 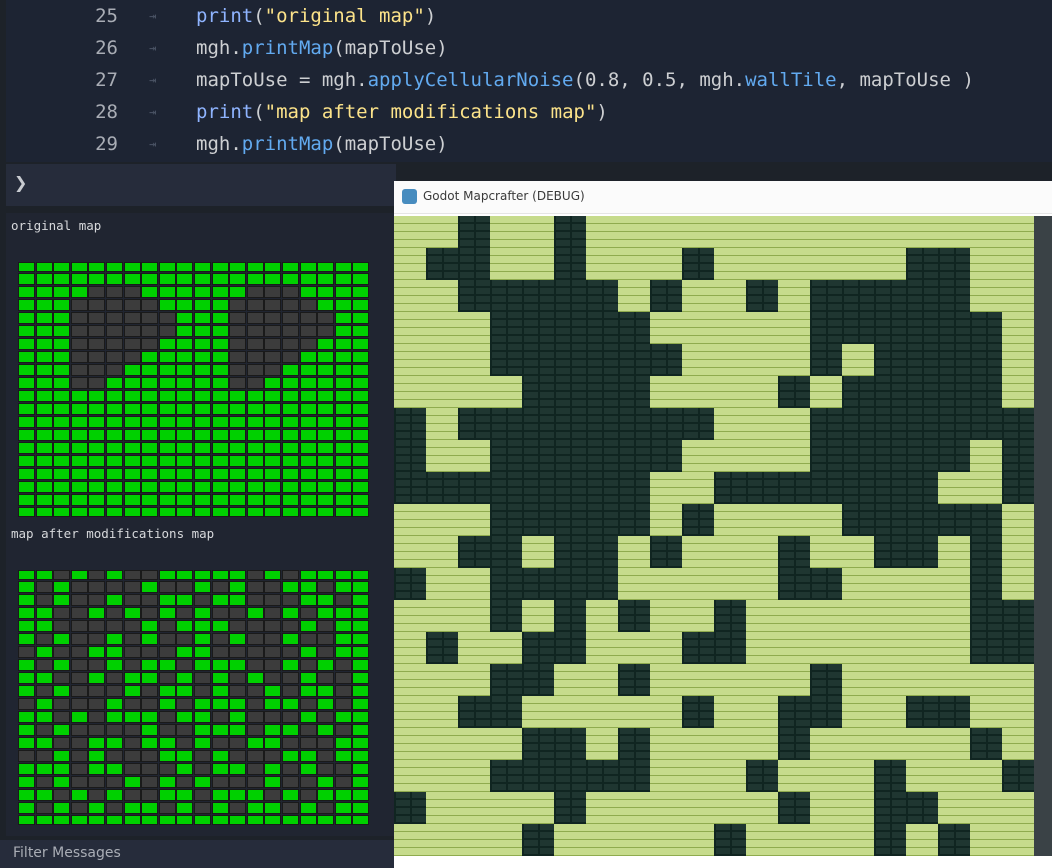 I want to click on filter-messages-input: Filter Messages, so click(x=197, y=854).